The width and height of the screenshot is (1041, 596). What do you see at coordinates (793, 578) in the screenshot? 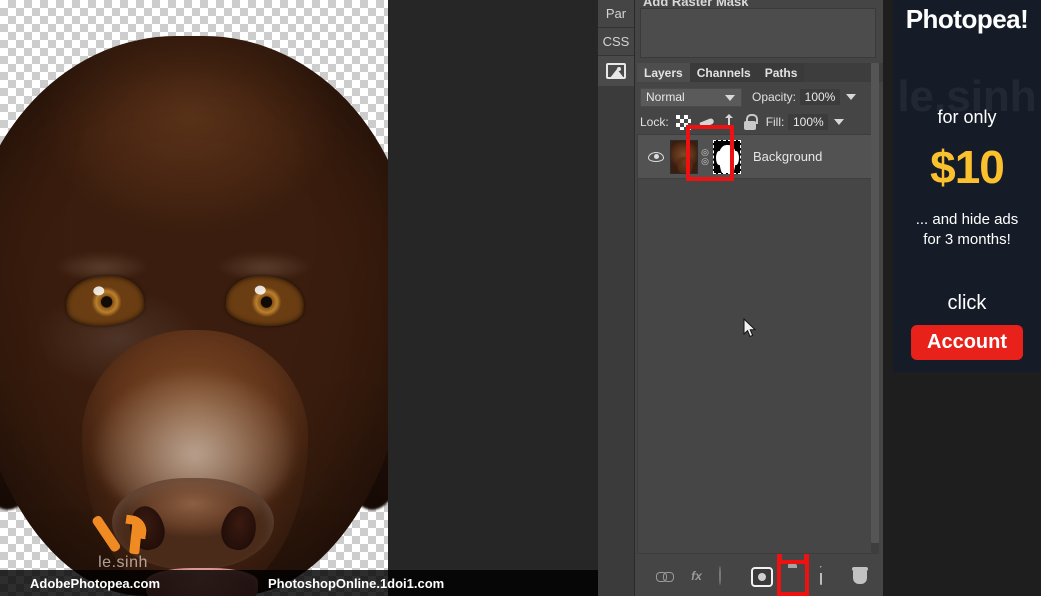
I see `annotation-box-add-mask-button` at bounding box center [793, 578].